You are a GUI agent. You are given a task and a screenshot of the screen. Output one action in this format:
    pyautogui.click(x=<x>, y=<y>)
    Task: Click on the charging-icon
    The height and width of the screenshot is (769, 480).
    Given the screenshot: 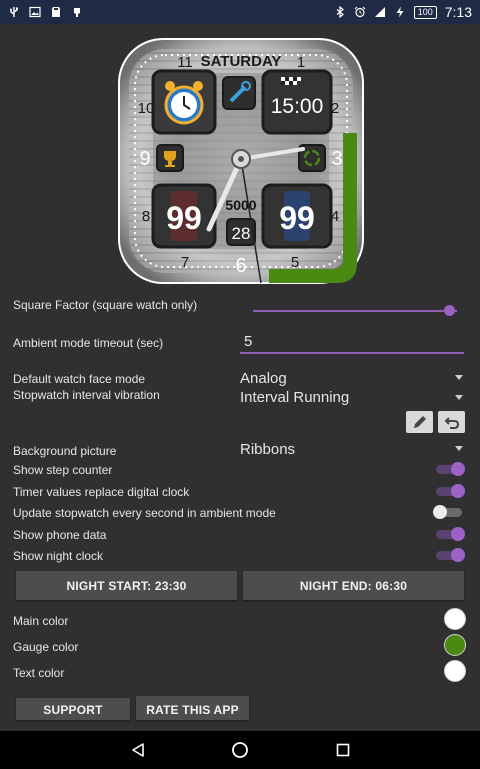 What is the action you would take?
    pyautogui.click(x=400, y=12)
    